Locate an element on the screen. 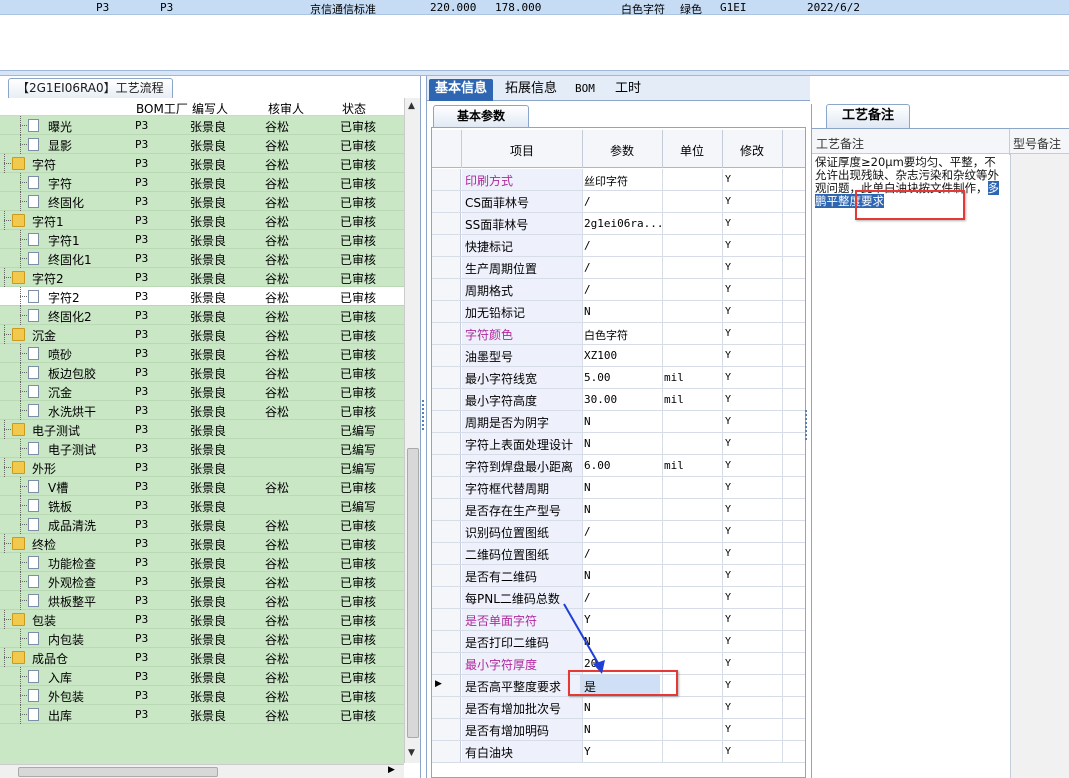 The image size is (1069, 778). header-item: 项目 is located at coordinates (522, 150).